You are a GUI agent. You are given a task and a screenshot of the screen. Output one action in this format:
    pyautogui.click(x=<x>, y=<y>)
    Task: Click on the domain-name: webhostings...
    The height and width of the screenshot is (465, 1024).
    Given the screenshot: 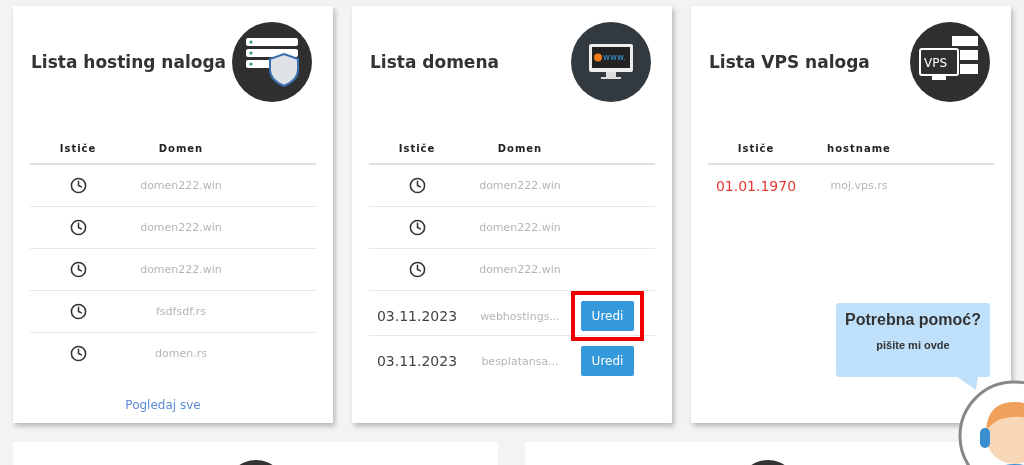 What is the action you would take?
    pyautogui.click(x=520, y=316)
    